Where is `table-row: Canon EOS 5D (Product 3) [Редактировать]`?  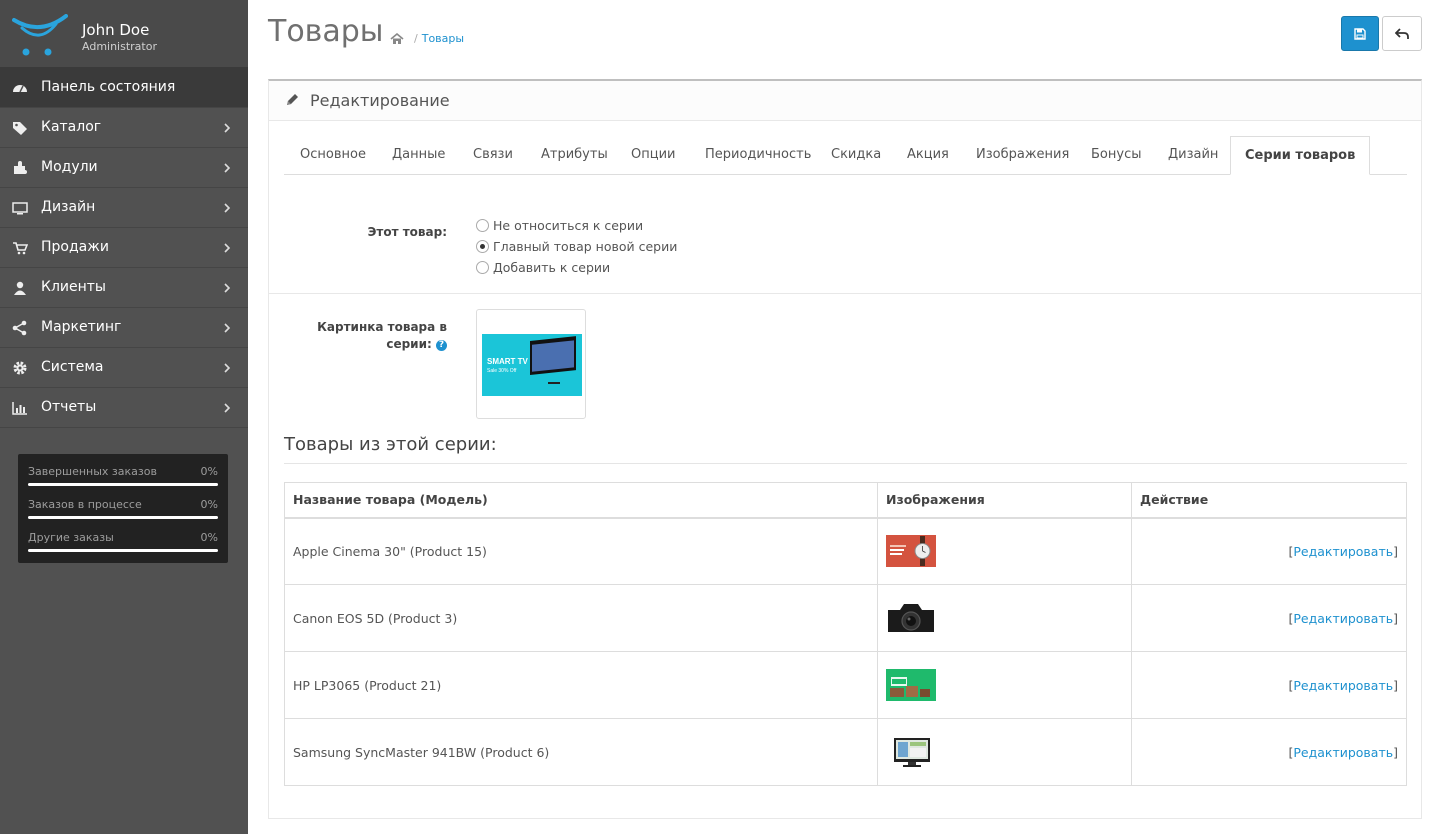
table-row: Canon EOS 5D (Product 3) [Редактировать] is located at coordinates (845, 618).